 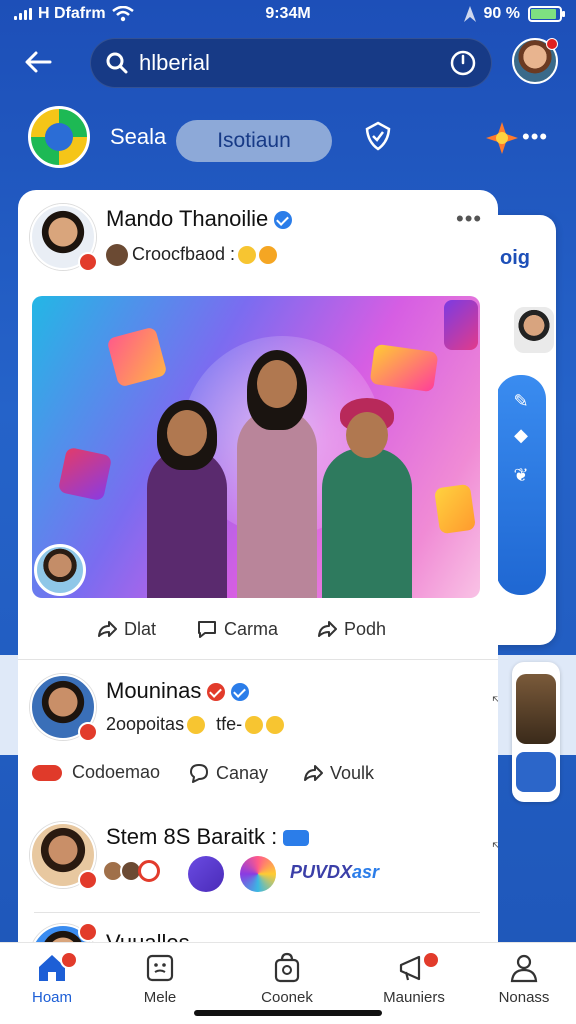 I want to click on nav-coonek: Coonek, so click(x=287, y=978).